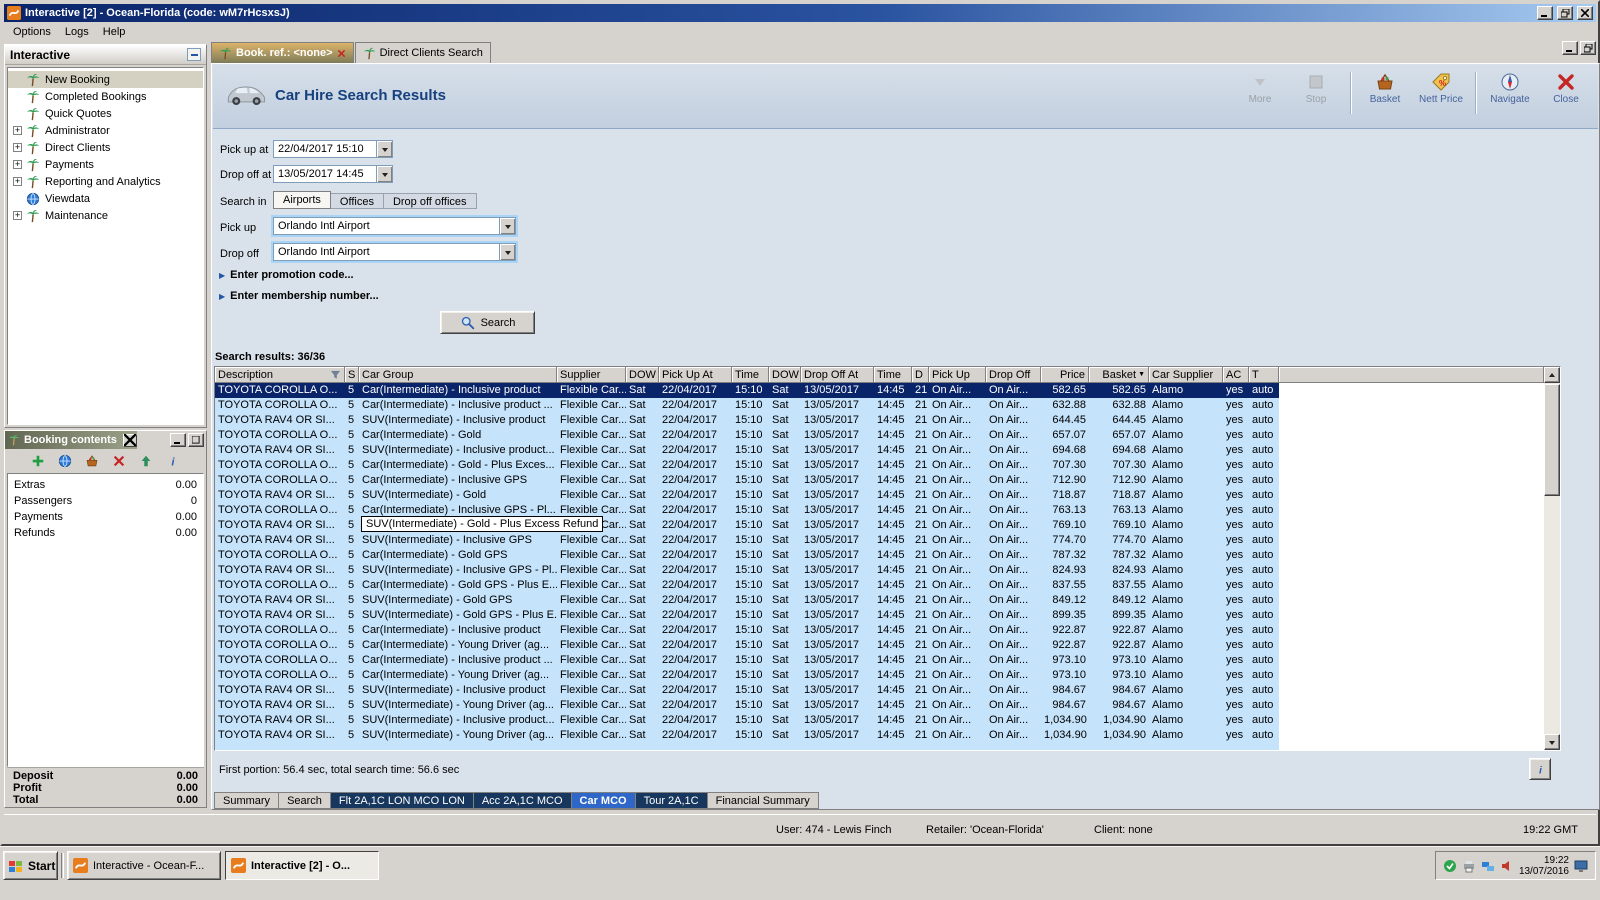 This screenshot has height=900, width=1600. Describe the element at coordinates (333, 174) in the screenshot. I see `dropoff-at-combo: 13/05/2017 14:45` at that location.